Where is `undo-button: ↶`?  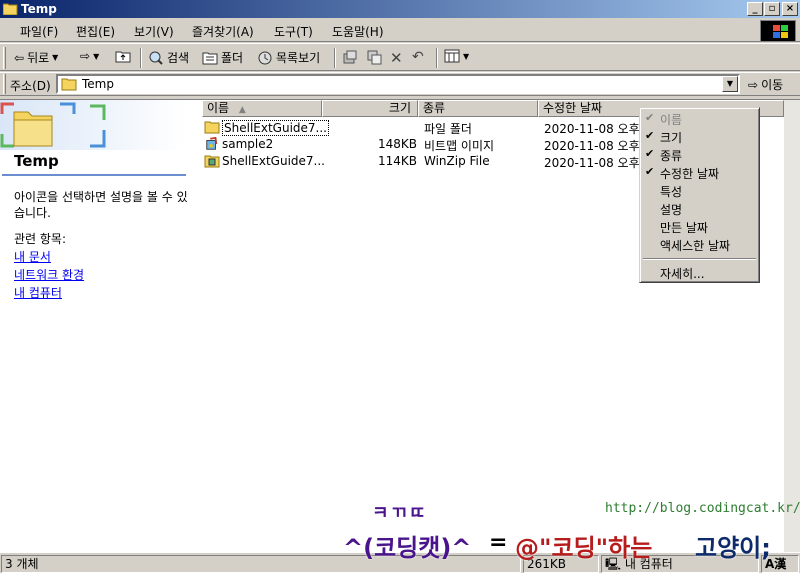 undo-button: ↶ is located at coordinates (418, 57).